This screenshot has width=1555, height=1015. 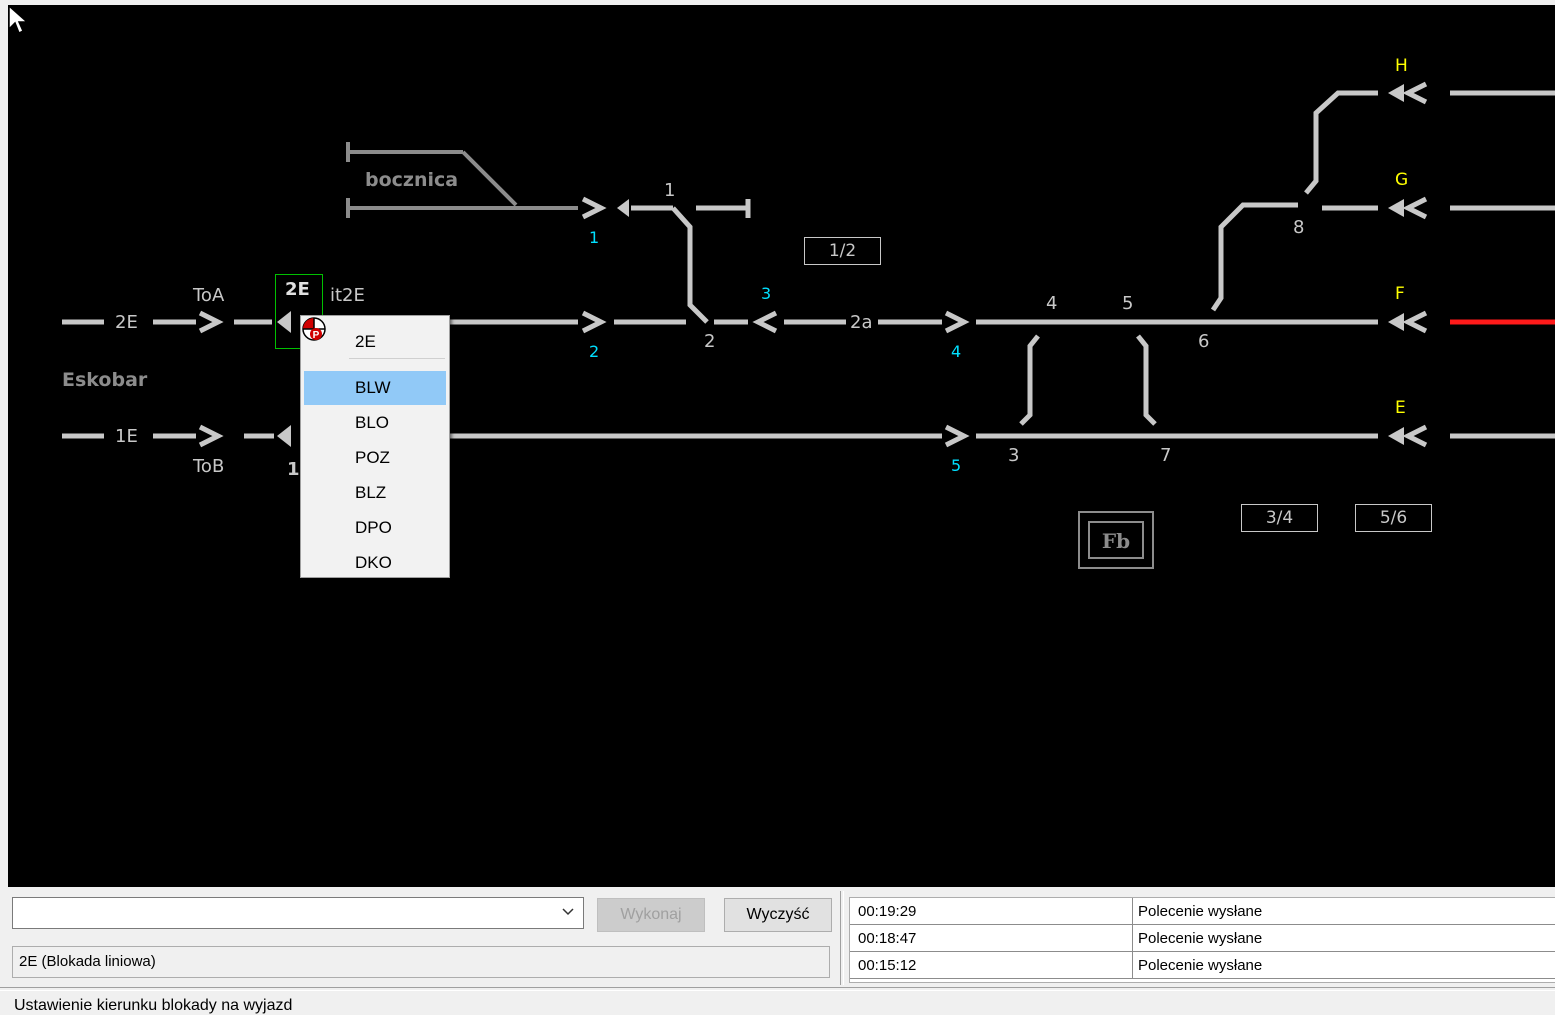 What do you see at coordinates (365, 341) in the screenshot?
I see `context-menu-header: 2E` at bounding box center [365, 341].